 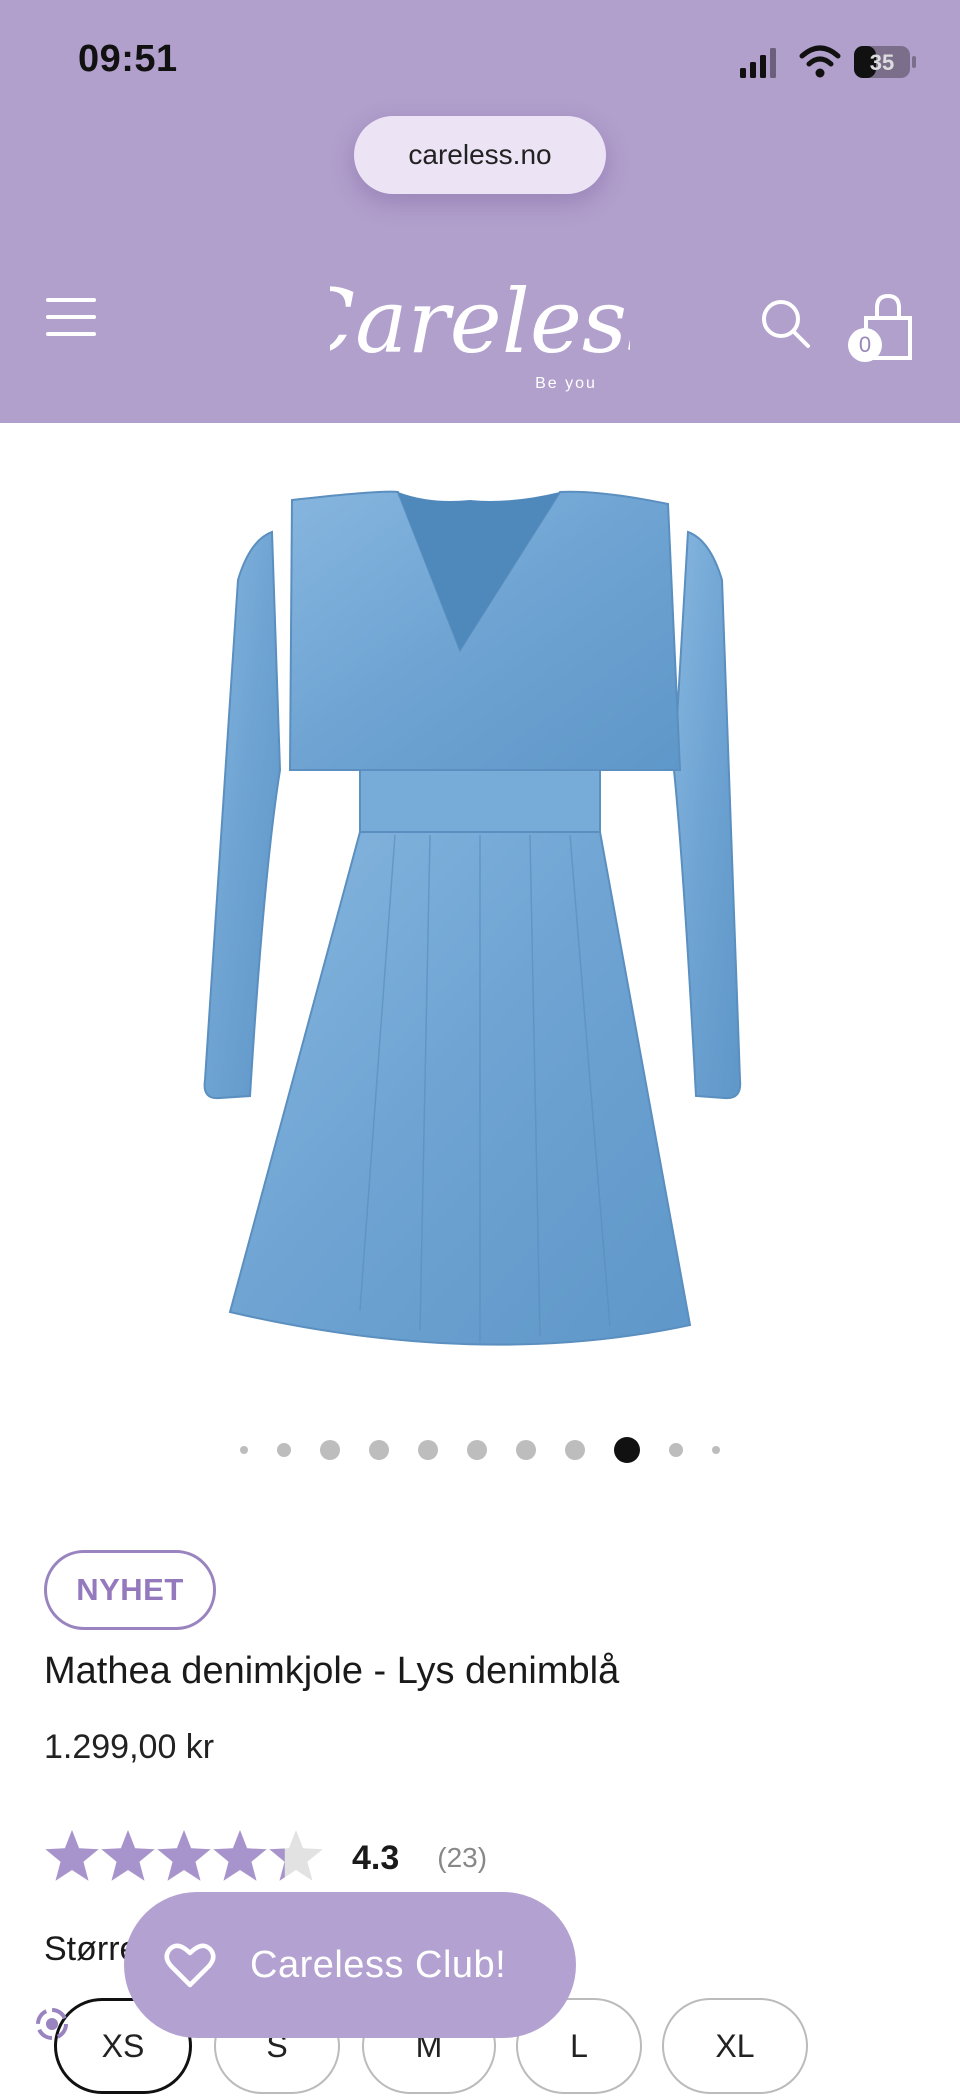 I want to click on status-icons: 35, so click(x=830, y=62).